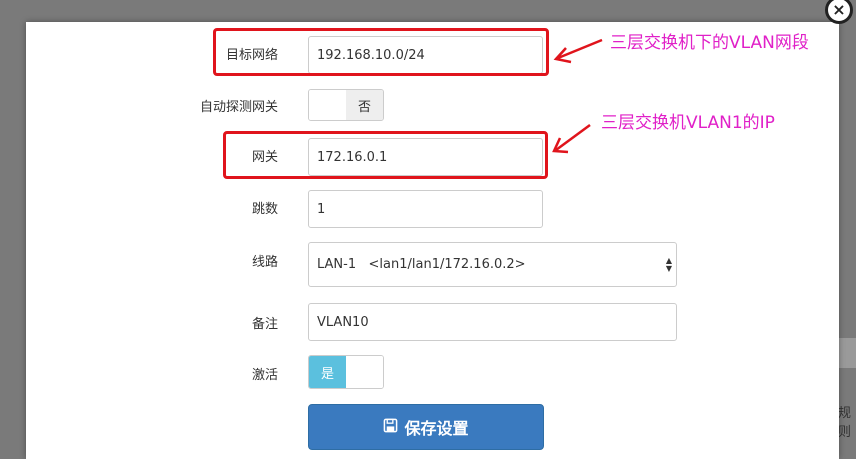  I want to click on annotation-vlan1-ip: 三层交换机VLAN1的IP, so click(688, 123).